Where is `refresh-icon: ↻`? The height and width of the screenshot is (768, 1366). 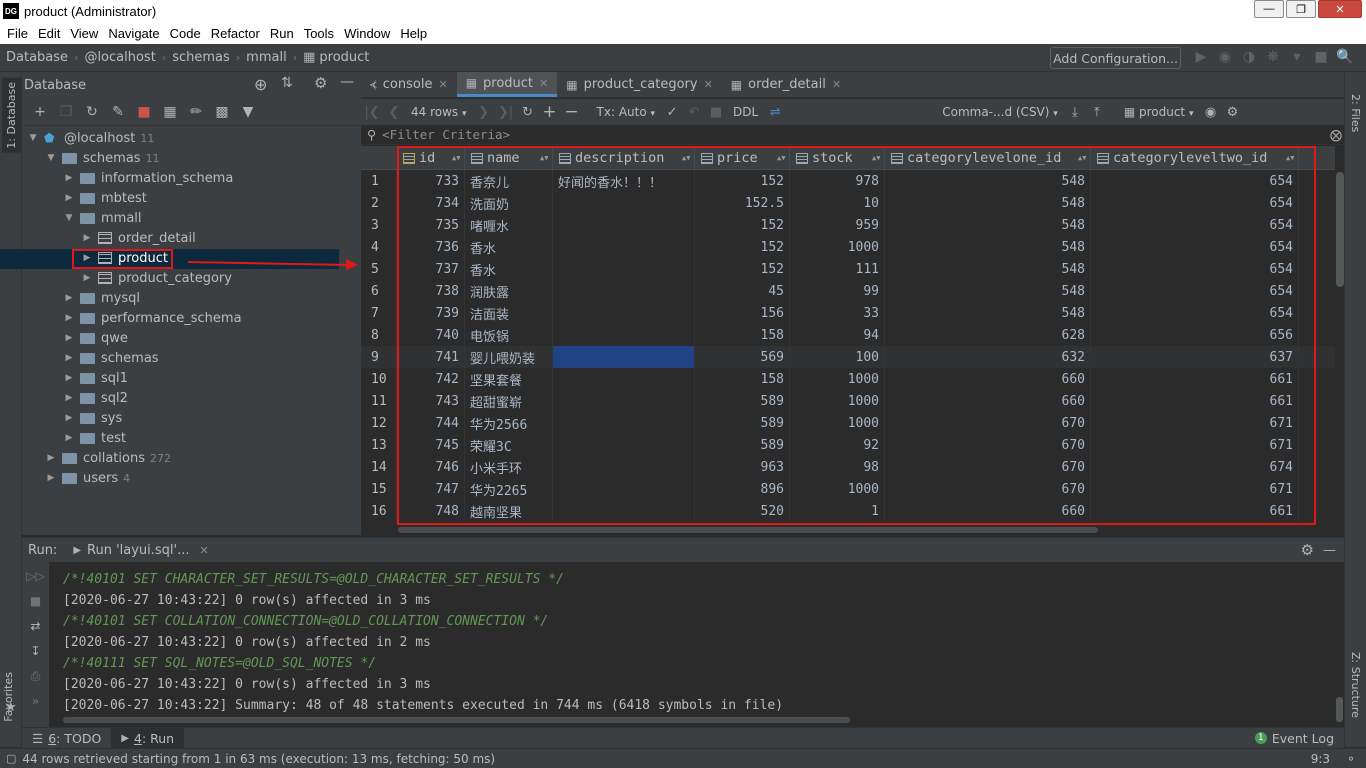 refresh-icon: ↻ is located at coordinates (92, 112).